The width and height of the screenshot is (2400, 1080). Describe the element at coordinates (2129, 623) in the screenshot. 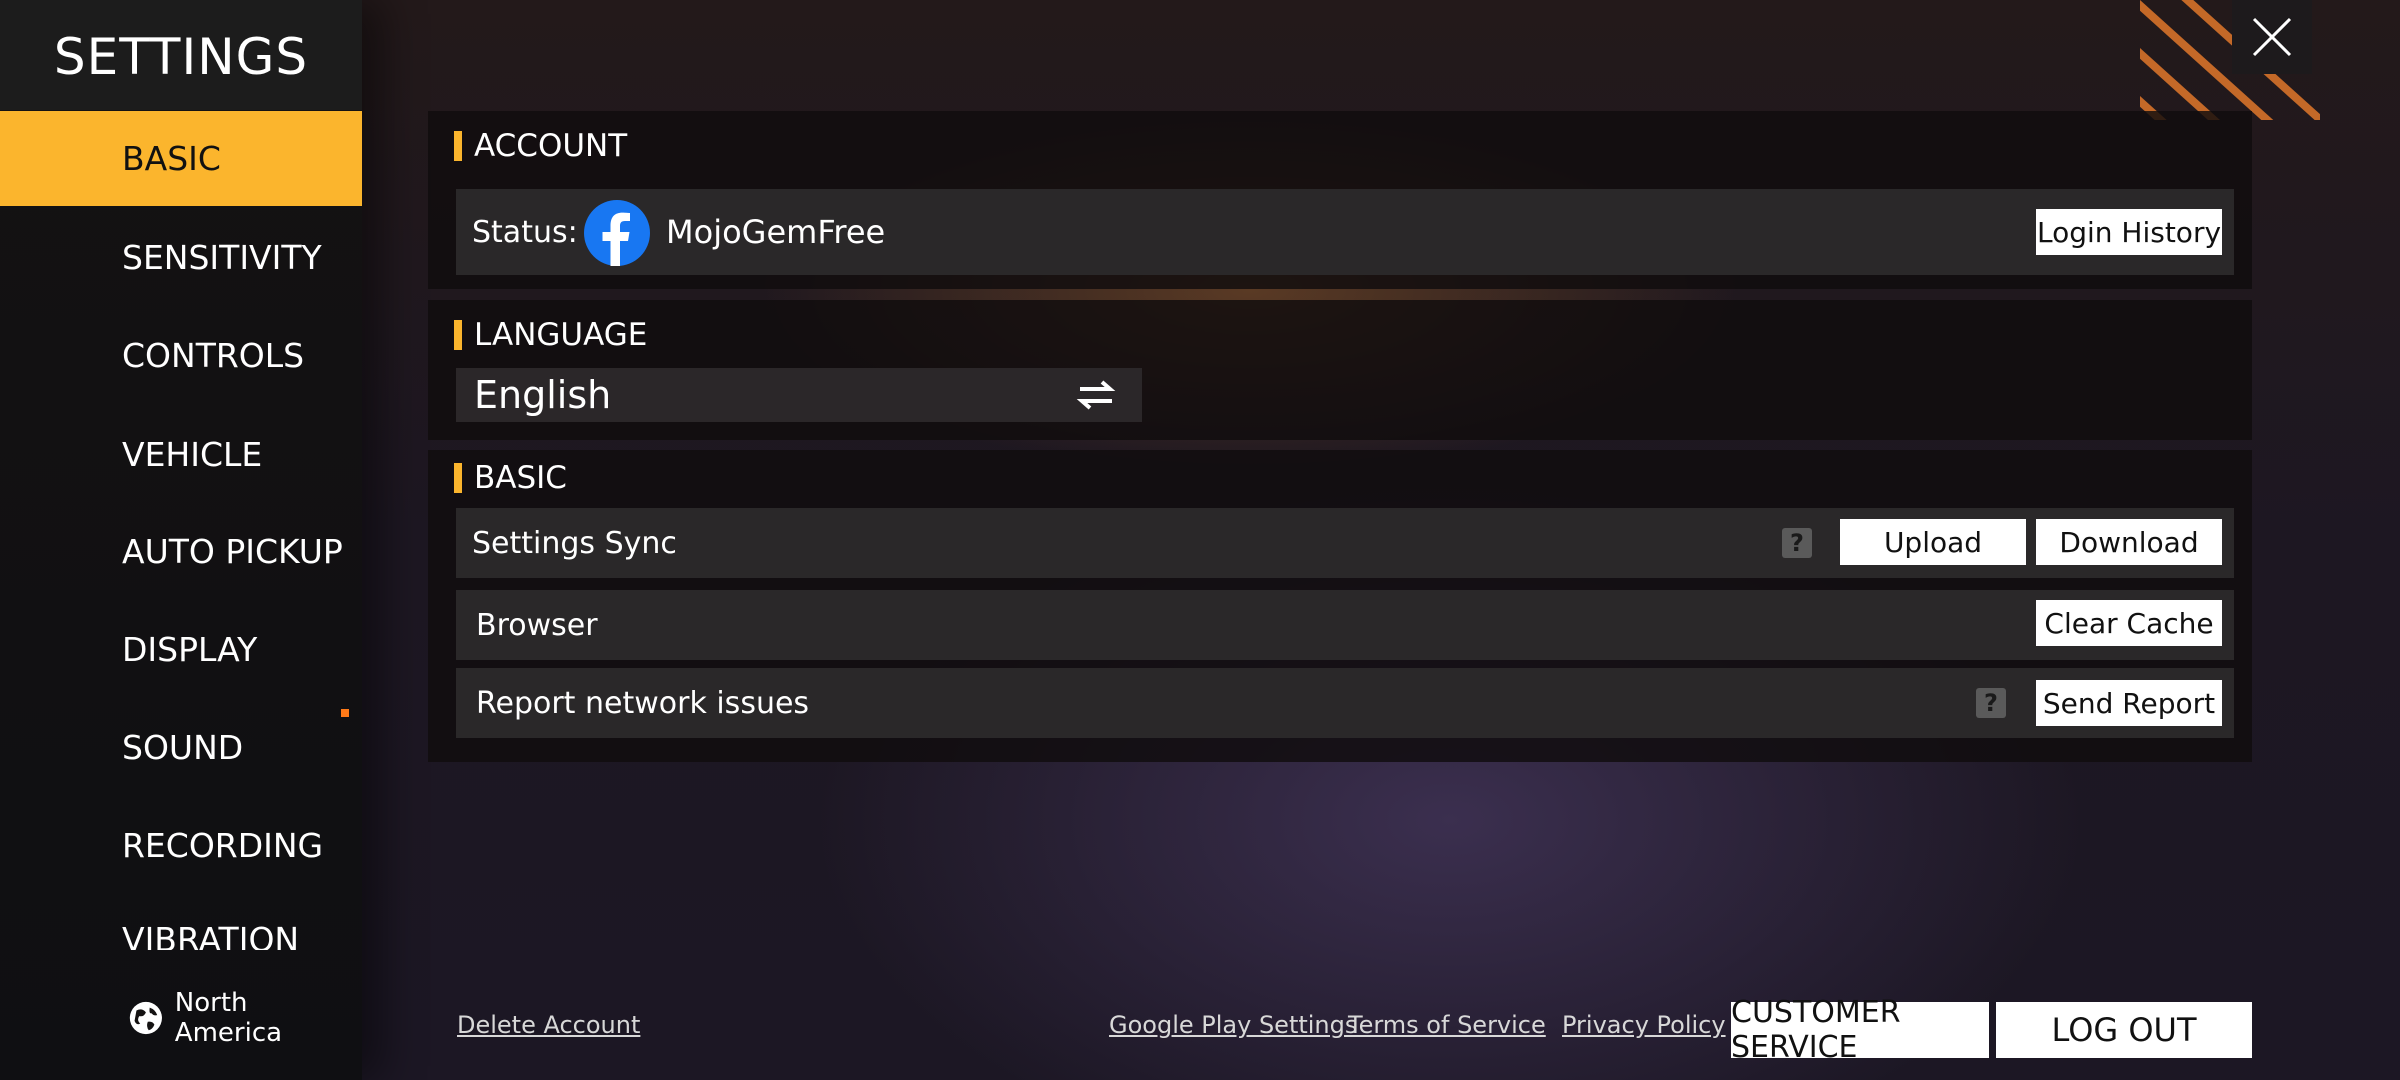

I see `clear-cache-button: Clear Cache` at that location.